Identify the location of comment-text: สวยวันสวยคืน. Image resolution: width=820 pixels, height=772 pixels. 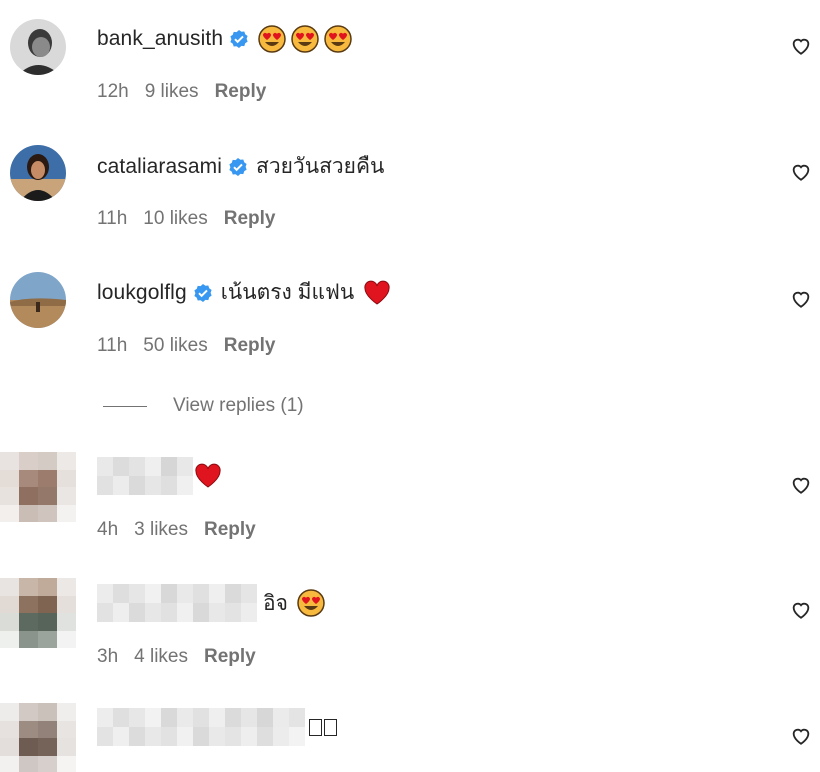
(320, 166).